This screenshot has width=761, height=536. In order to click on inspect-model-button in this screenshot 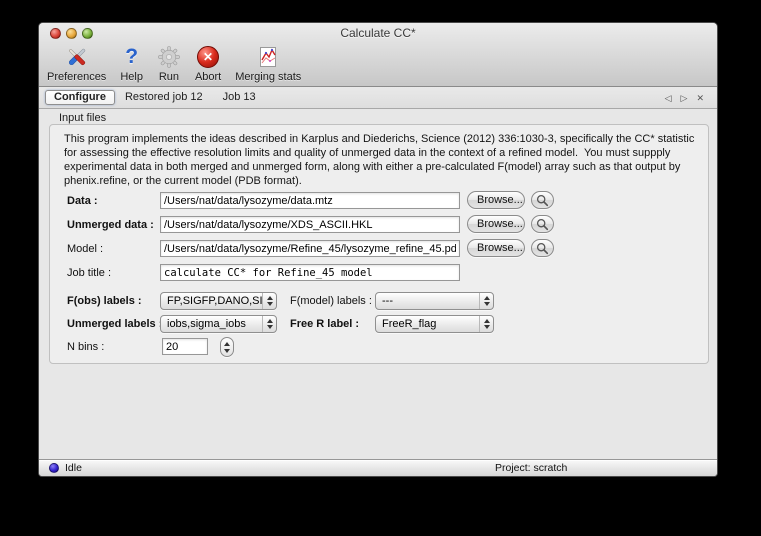, I will do `click(542, 248)`.